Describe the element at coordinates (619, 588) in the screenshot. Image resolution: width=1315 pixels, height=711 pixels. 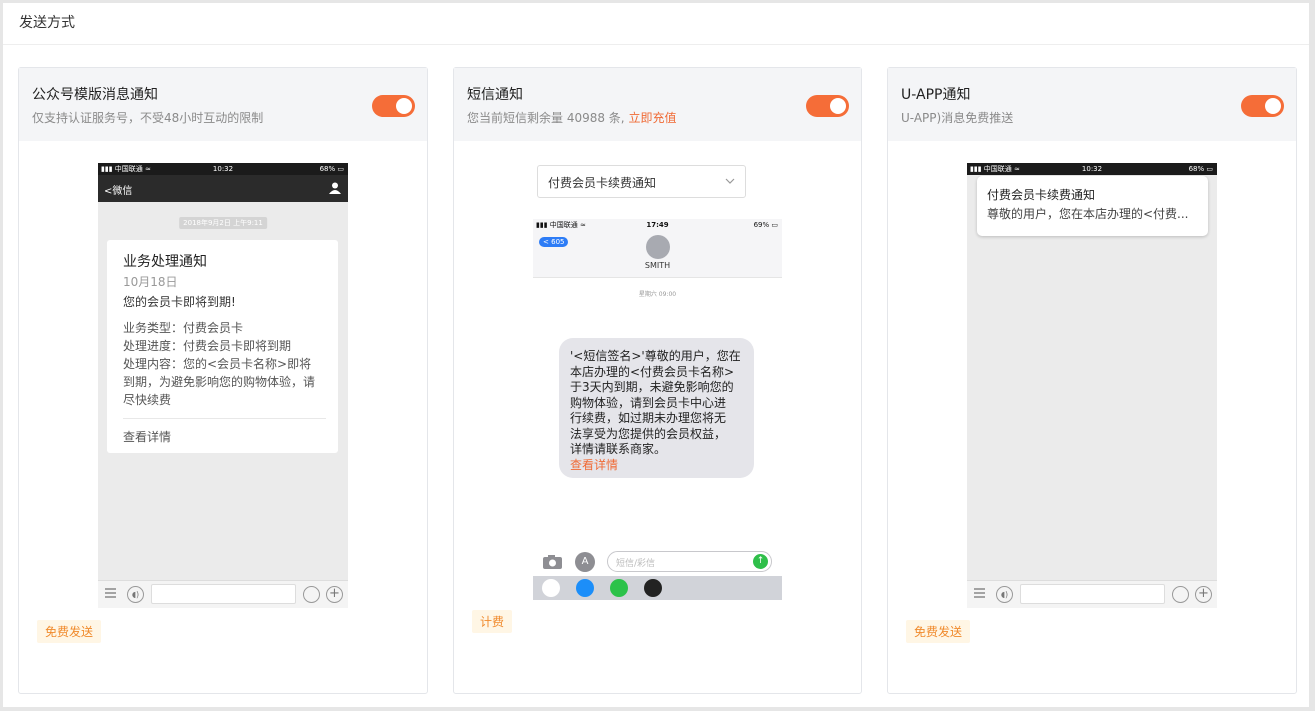
I see `clock-icon` at that location.